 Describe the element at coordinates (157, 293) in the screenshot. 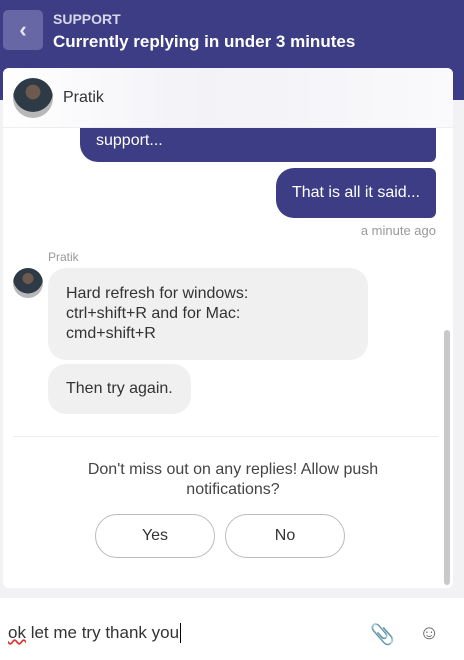

I see `message-line: Hard refresh for windows:` at that location.